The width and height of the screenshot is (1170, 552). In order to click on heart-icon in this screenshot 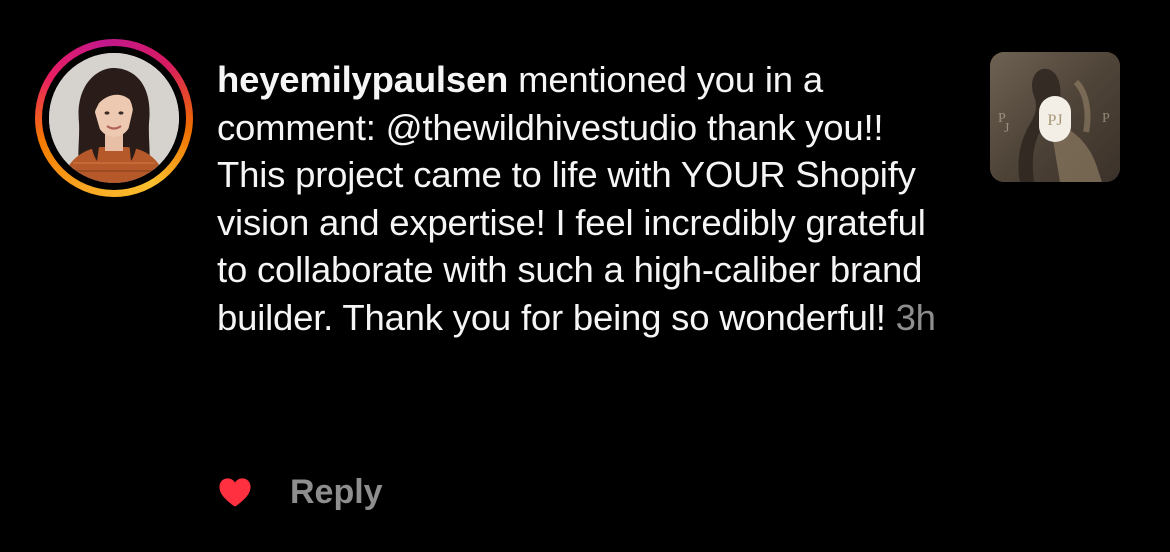, I will do `click(235, 492)`.